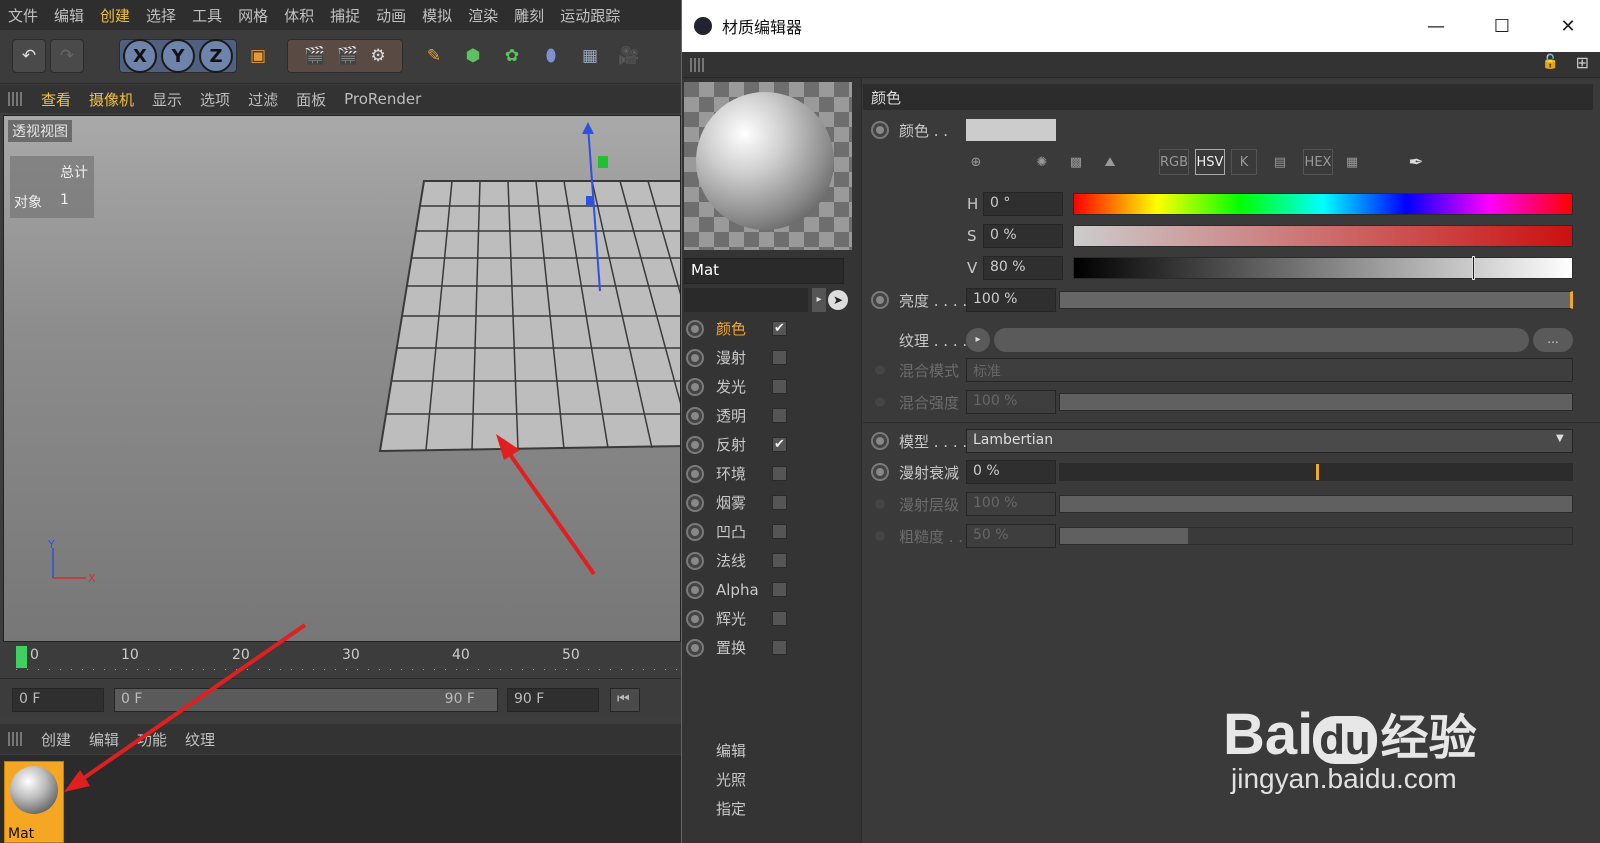 The height and width of the screenshot is (843, 1600). Describe the element at coordinates (314, 56) in the screenshot. I see `render-view-icon: 🎬` at that location.